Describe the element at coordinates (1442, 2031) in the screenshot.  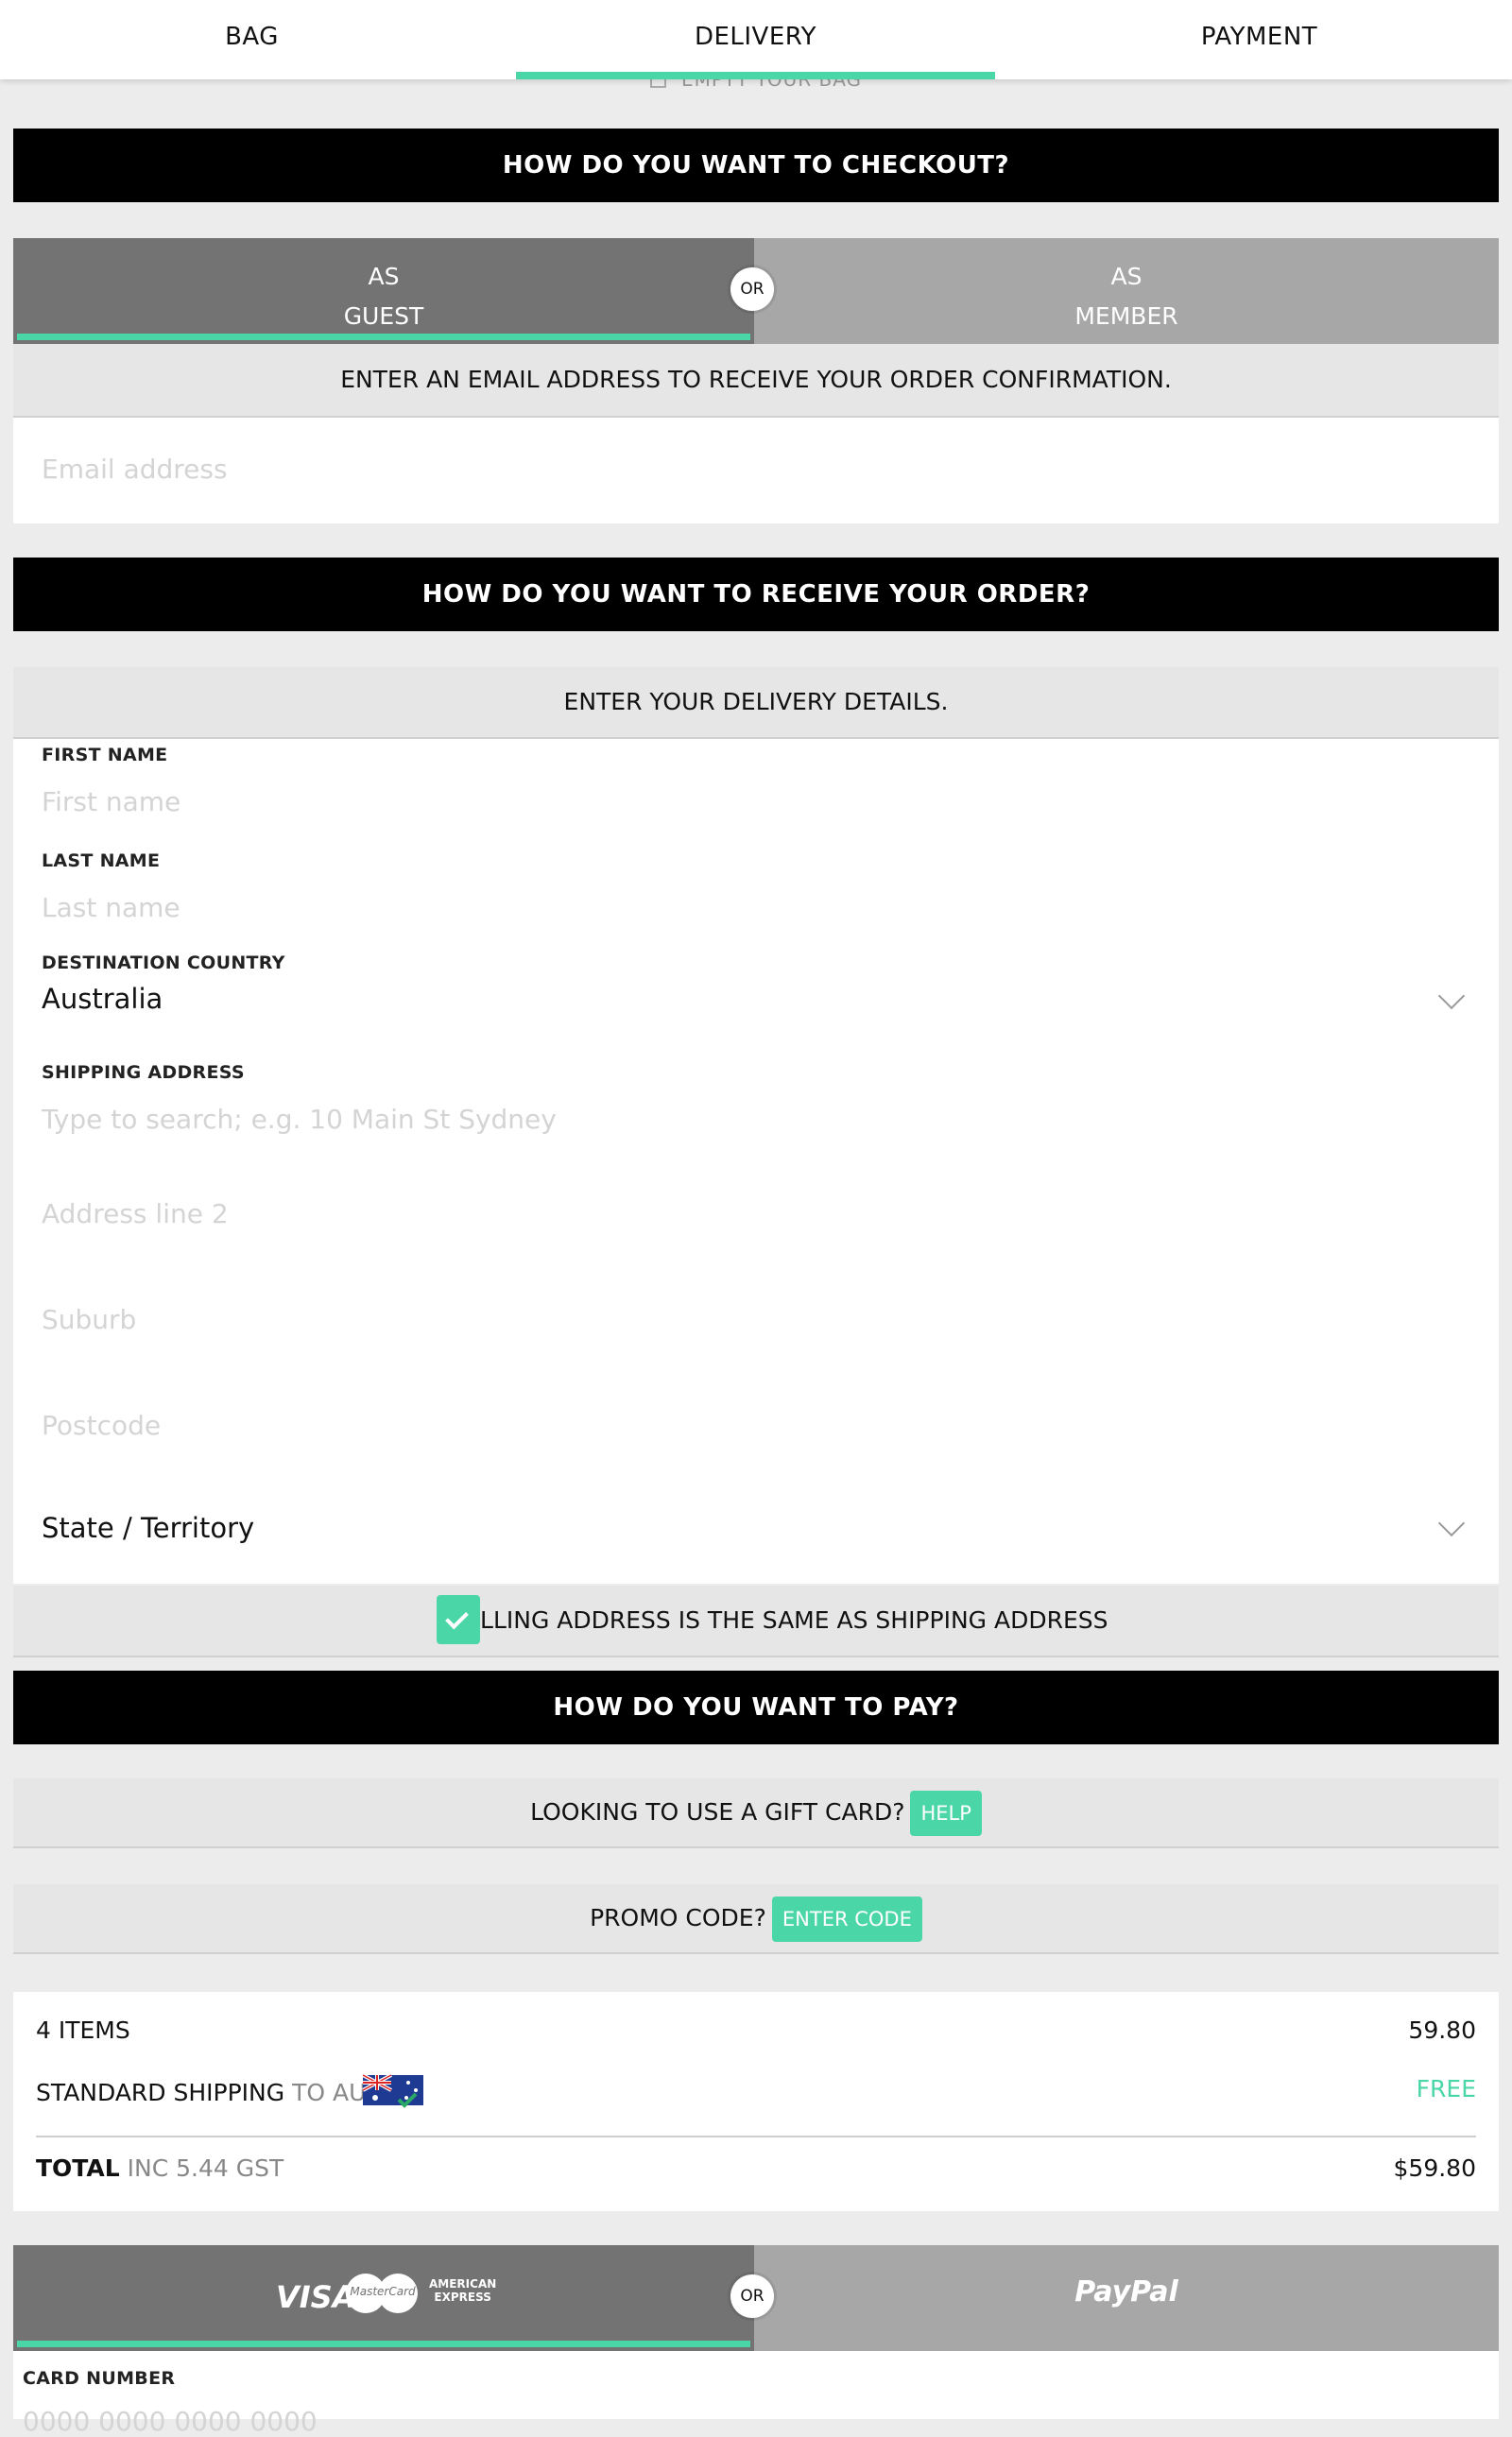
I see `items-value: 59.80` at that location.